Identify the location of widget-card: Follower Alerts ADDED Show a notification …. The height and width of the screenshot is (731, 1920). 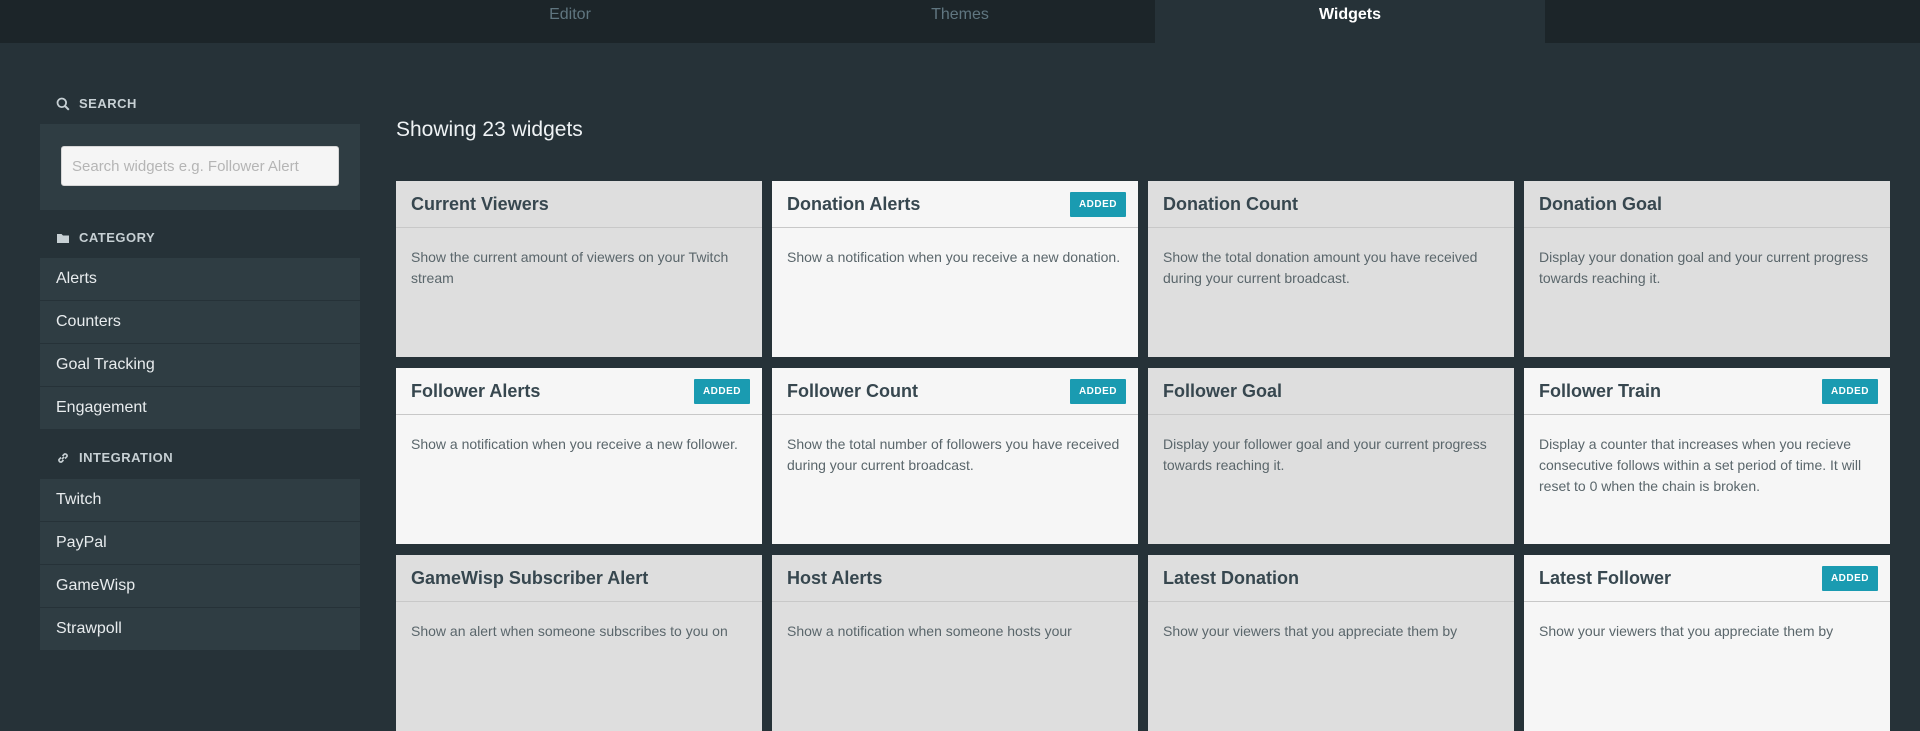
(579, 456).